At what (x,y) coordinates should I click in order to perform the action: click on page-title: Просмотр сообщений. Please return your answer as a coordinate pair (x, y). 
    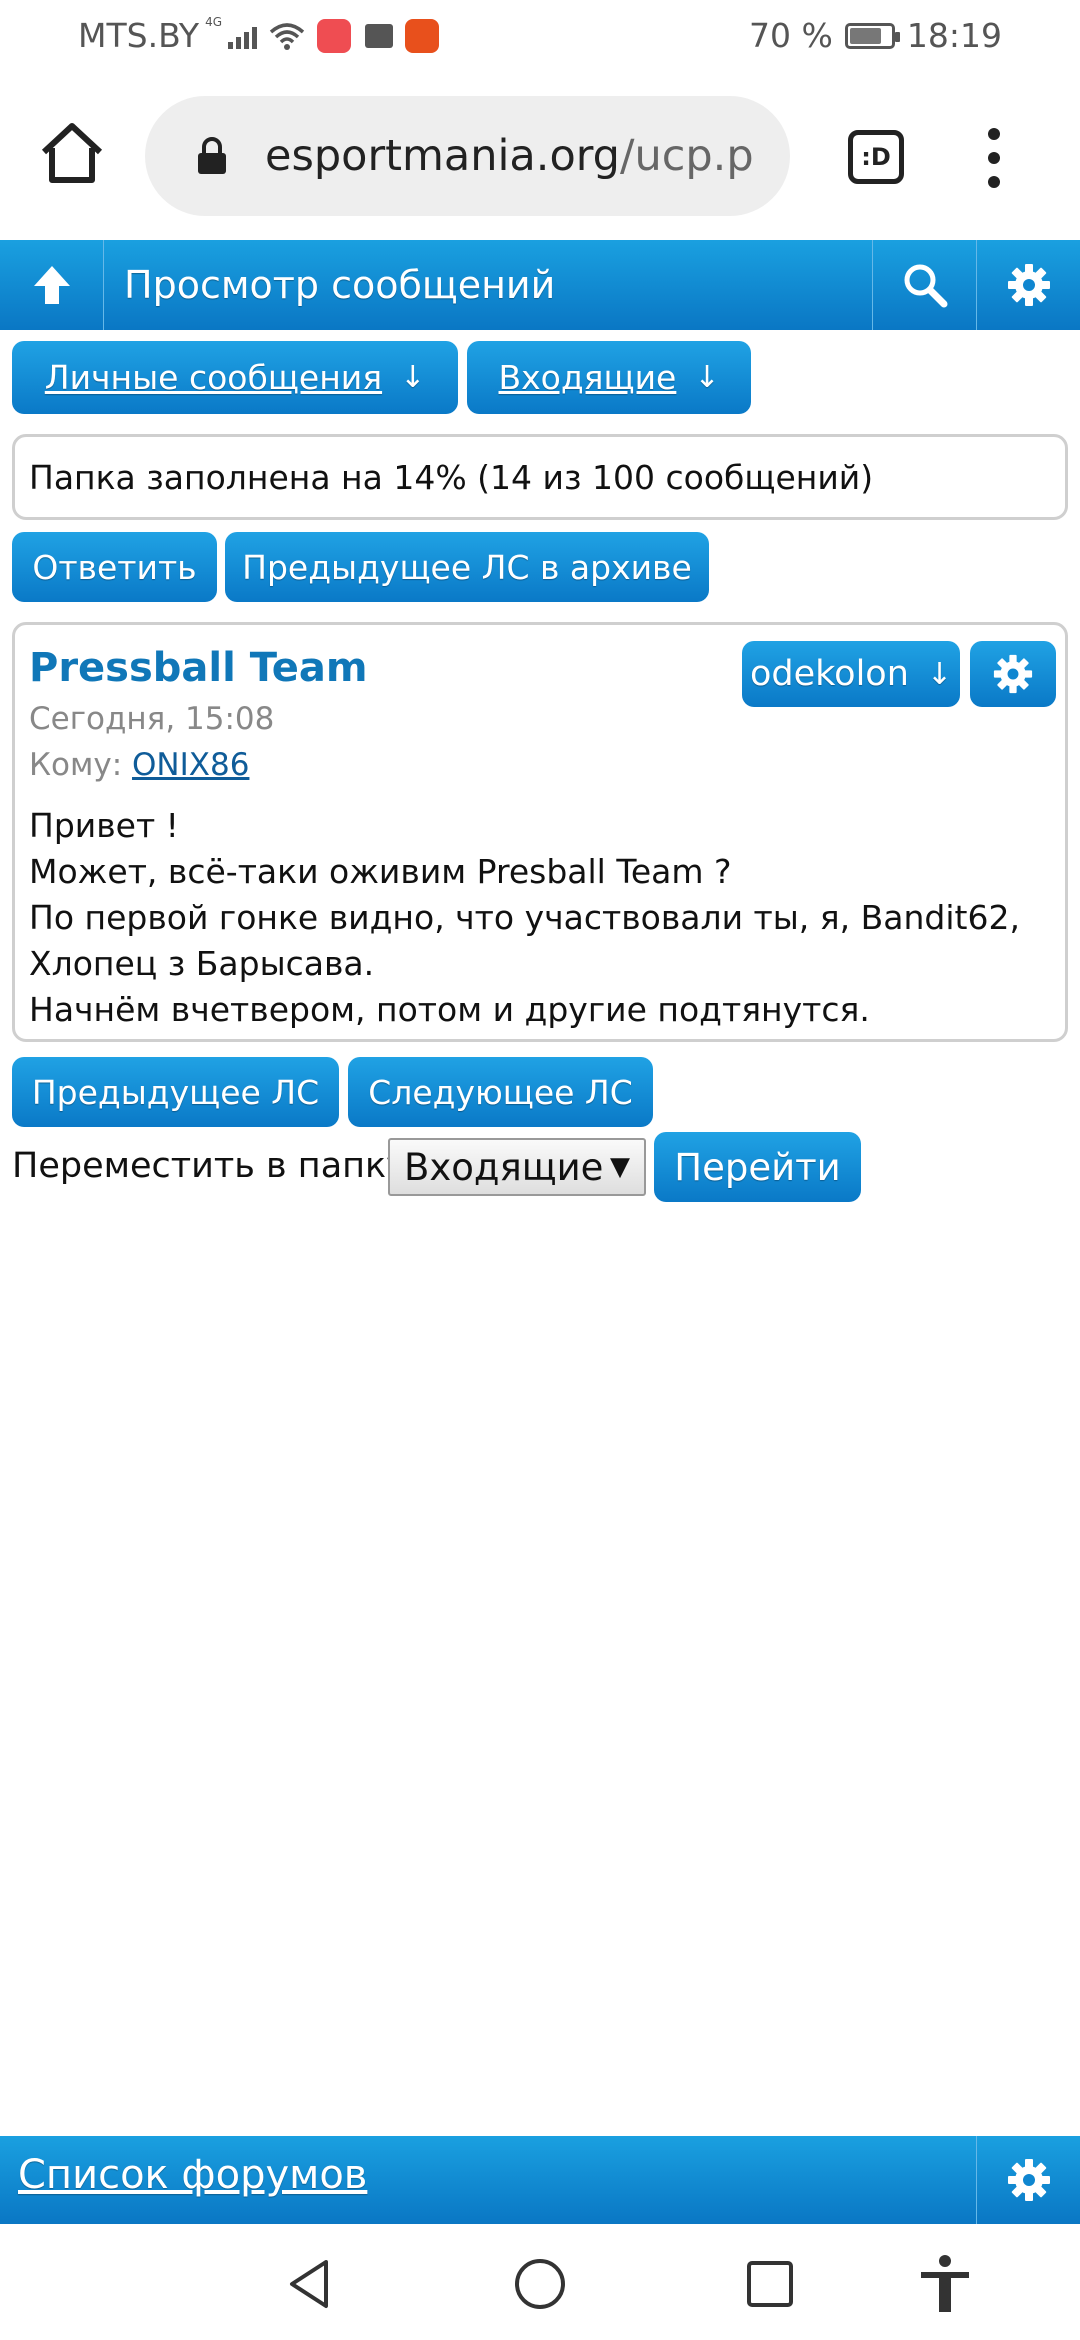
    Looking at the image, I should click on (340, 285).